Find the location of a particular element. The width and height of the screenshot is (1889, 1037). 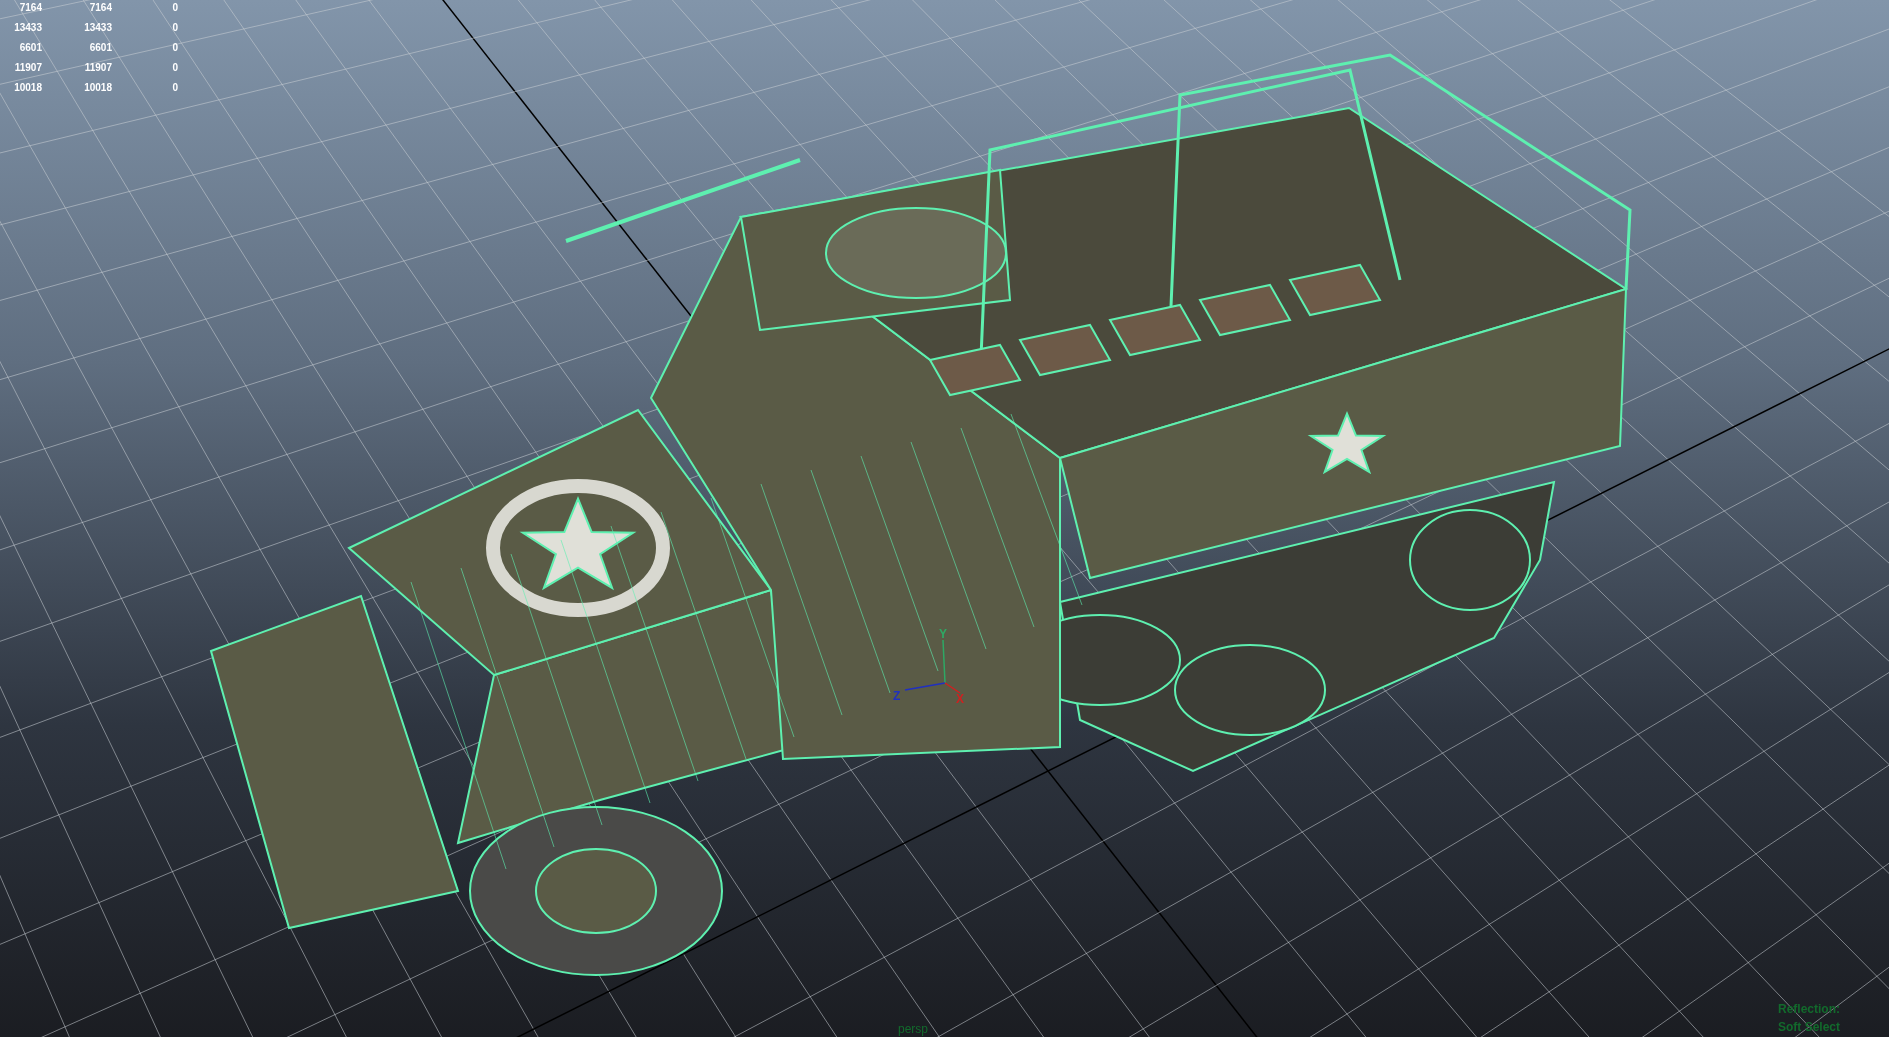

axis-label: X is located at coordinates (960, 699).